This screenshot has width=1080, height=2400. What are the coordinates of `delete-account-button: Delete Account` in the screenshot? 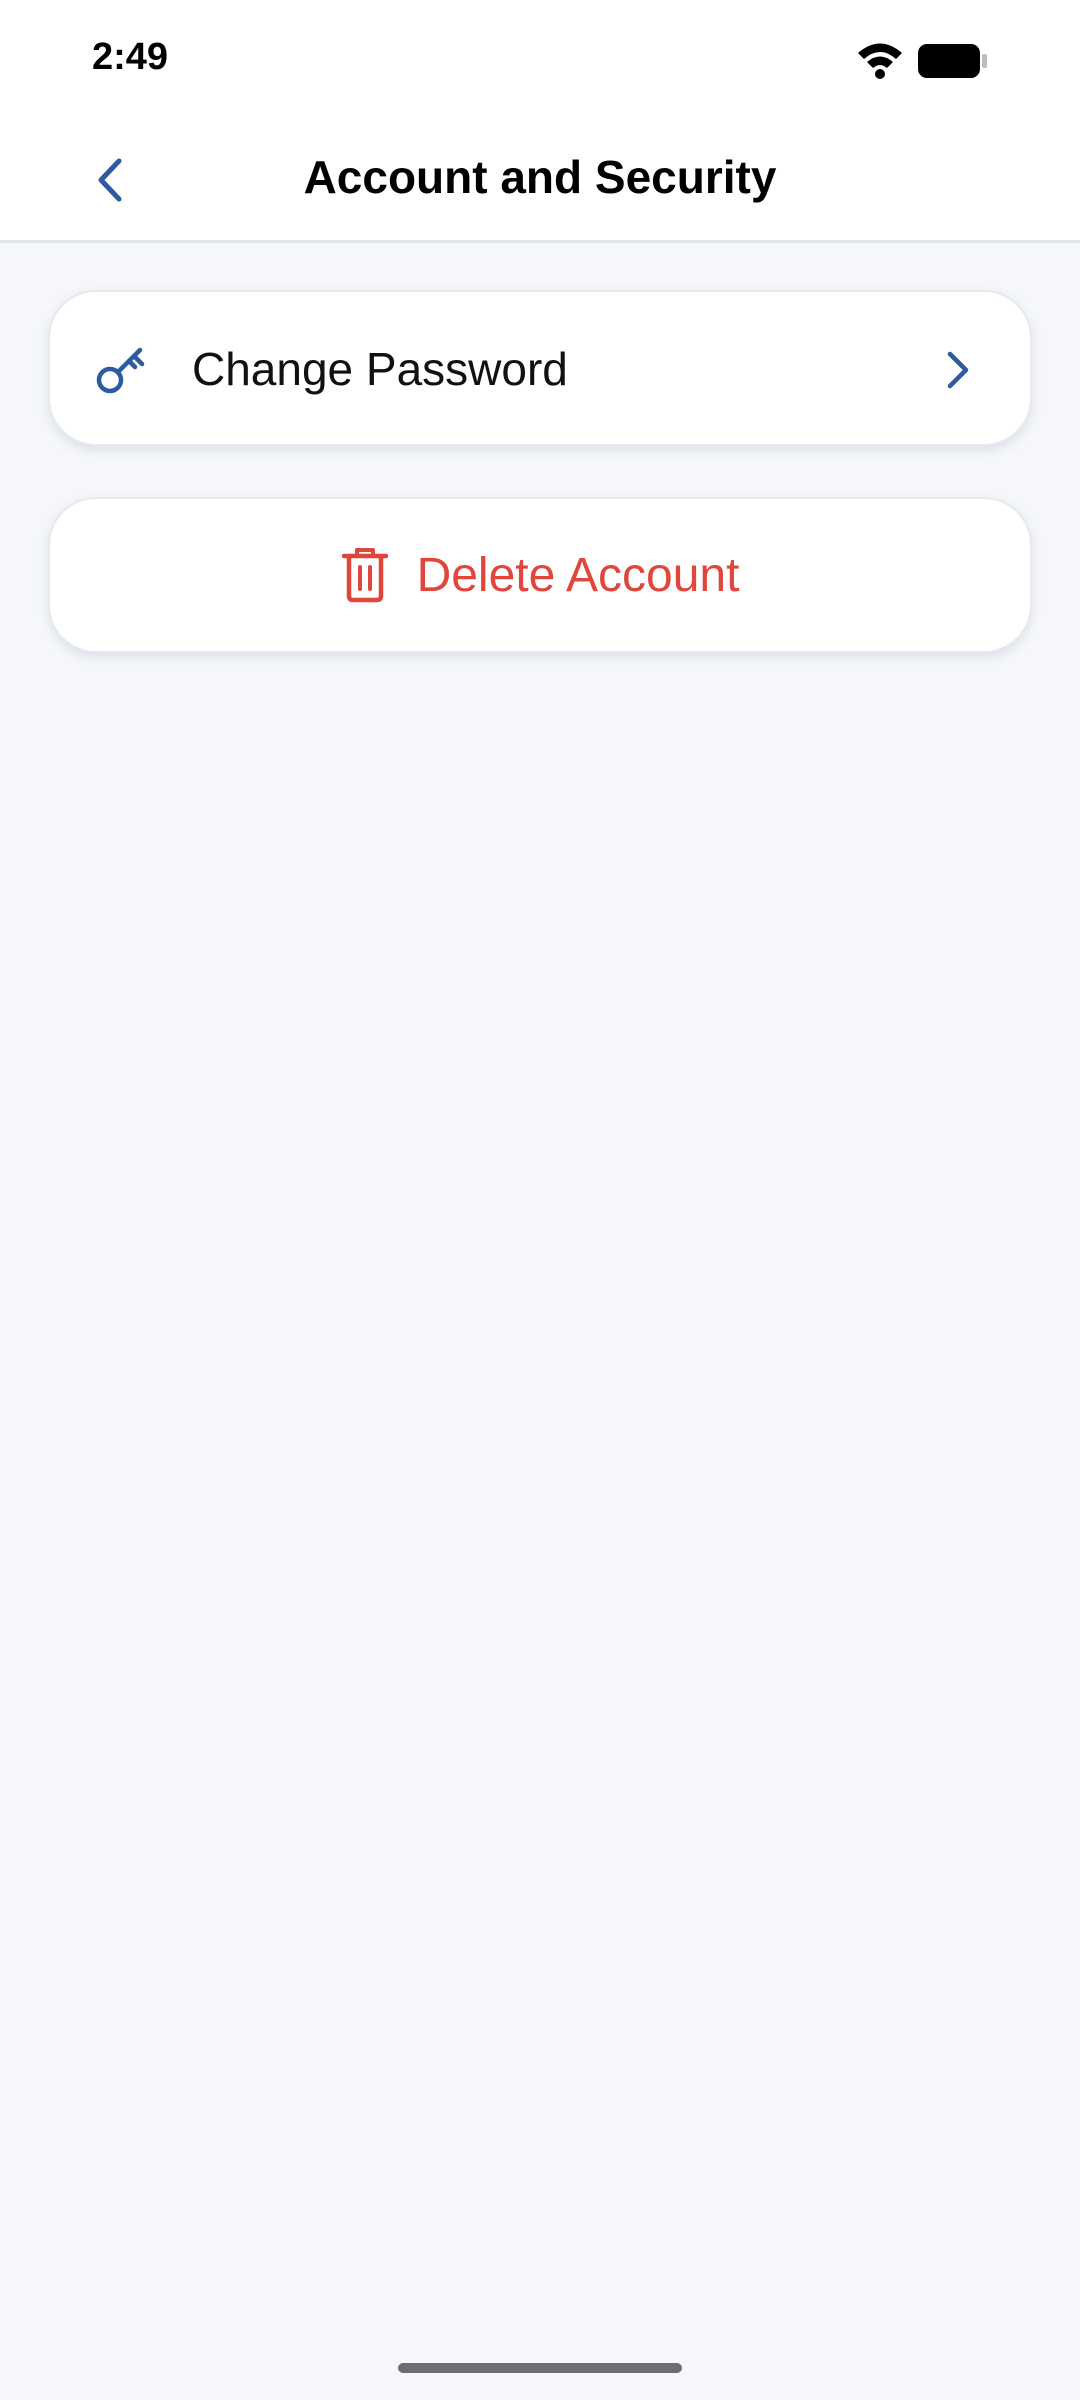 It's located at (540, 575).